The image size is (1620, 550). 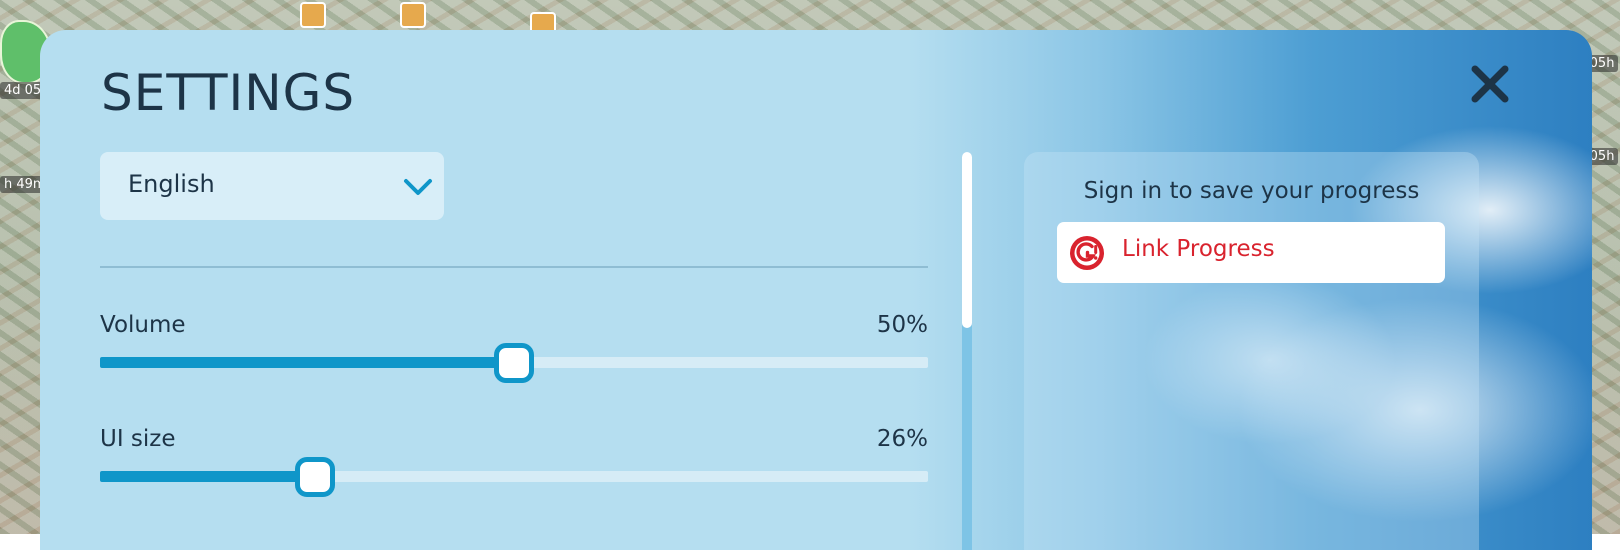 I want to click on ui-size-slider-fill, so click(x=208, y=476).